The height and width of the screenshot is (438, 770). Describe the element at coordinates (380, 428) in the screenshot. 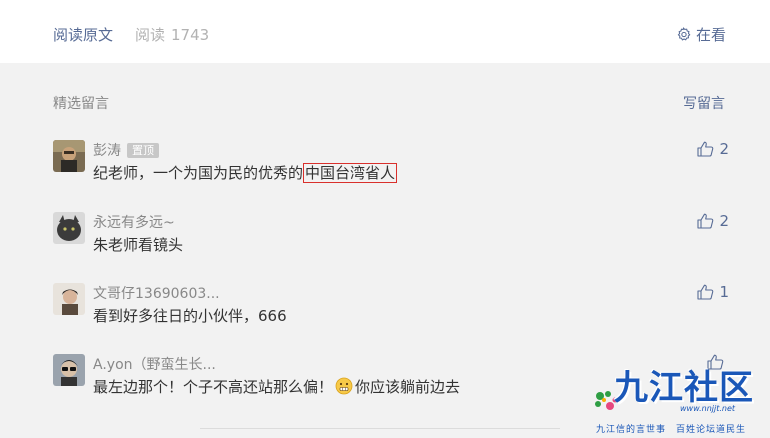

I see `divider` at that location.